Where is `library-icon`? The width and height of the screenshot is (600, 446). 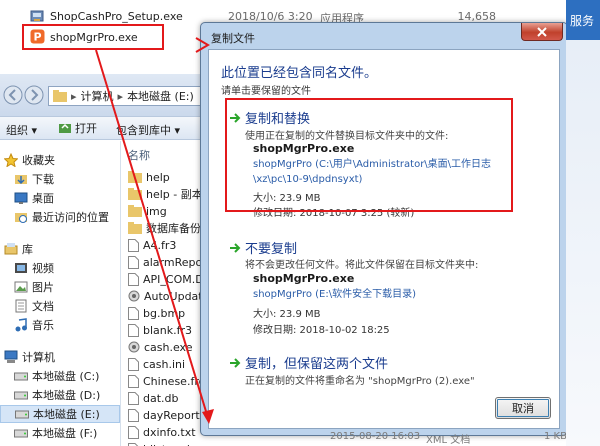 library-icon is located at coordinates (11, 249).